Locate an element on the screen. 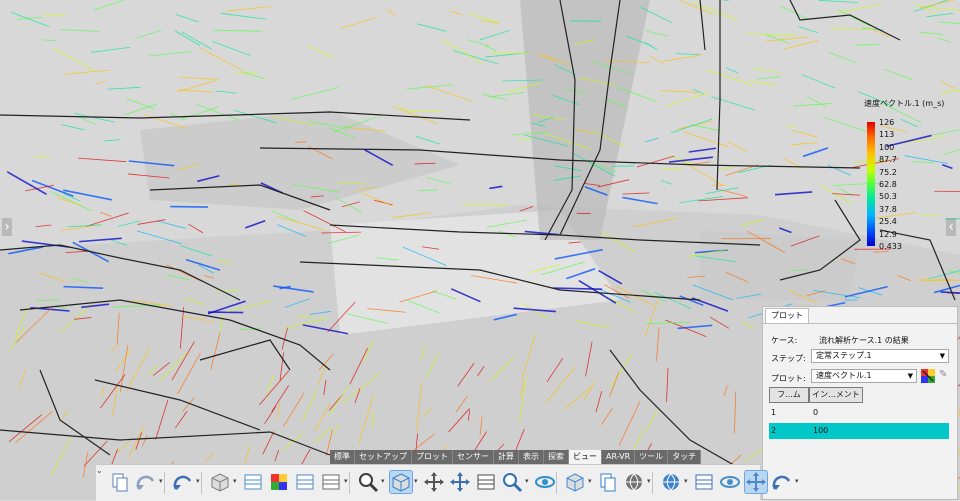 The width and height of the screenshot is (960, 501). plot-settings-button is located at coordinates (928, 375).